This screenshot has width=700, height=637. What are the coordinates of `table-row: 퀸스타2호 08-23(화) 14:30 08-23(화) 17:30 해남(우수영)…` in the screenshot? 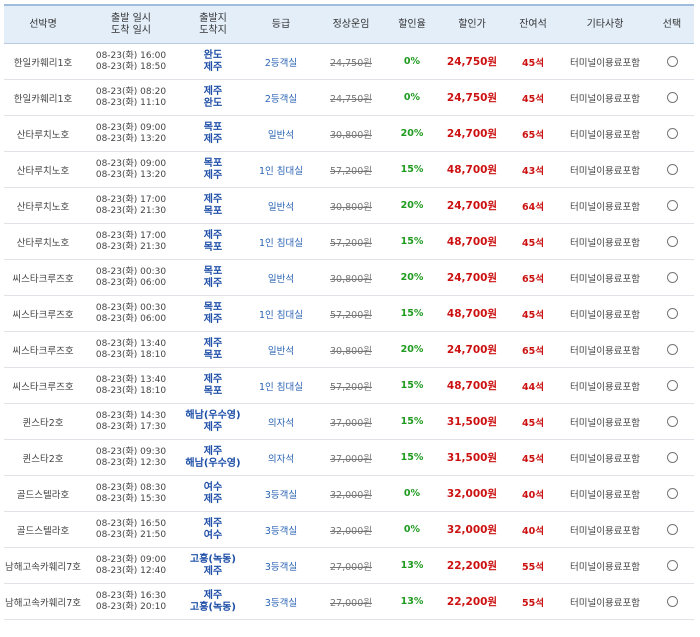 It's located at (349, 421).